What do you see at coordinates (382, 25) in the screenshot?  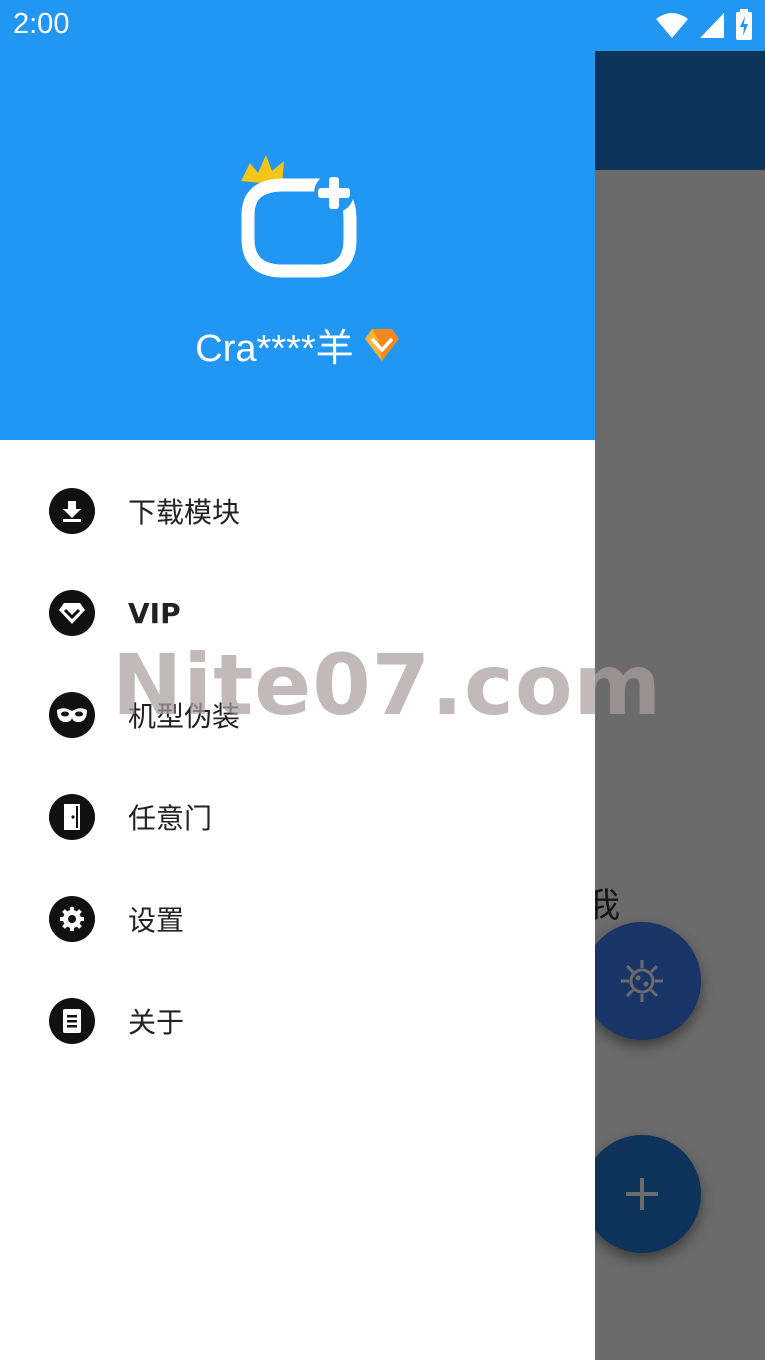 I see `status-bar: 2:00` at bounding box center [382, 25].